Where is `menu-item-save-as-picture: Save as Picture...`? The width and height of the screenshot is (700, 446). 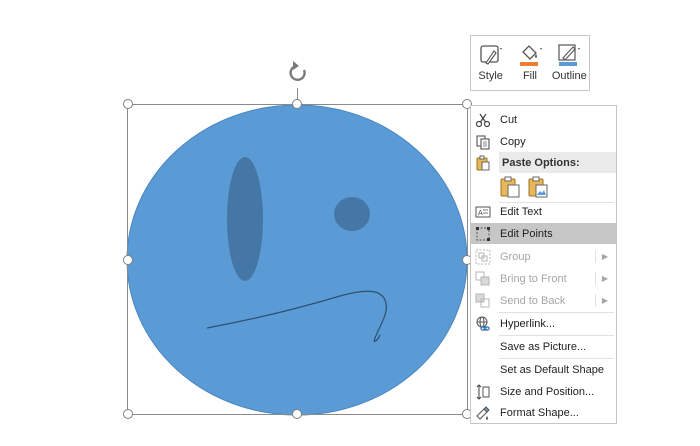 menu-item-save-as-picture: Save as Picture... is located at coordinates (543, 346).